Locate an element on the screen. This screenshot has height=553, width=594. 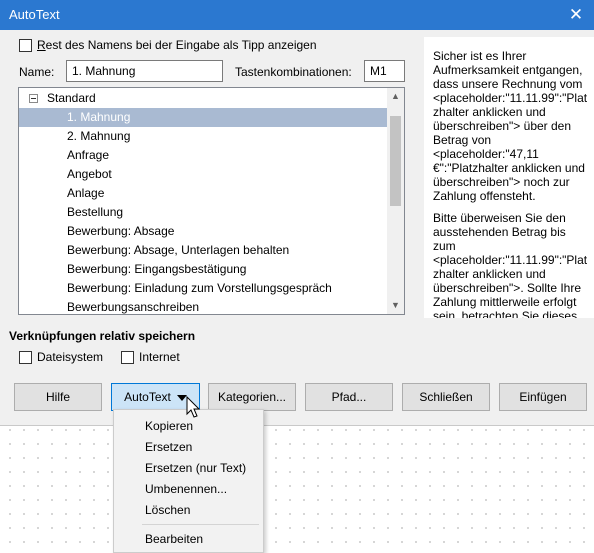
tree-item-label: Bewerbung: Eingangsbestätigung is located at coordinates (157, 269).